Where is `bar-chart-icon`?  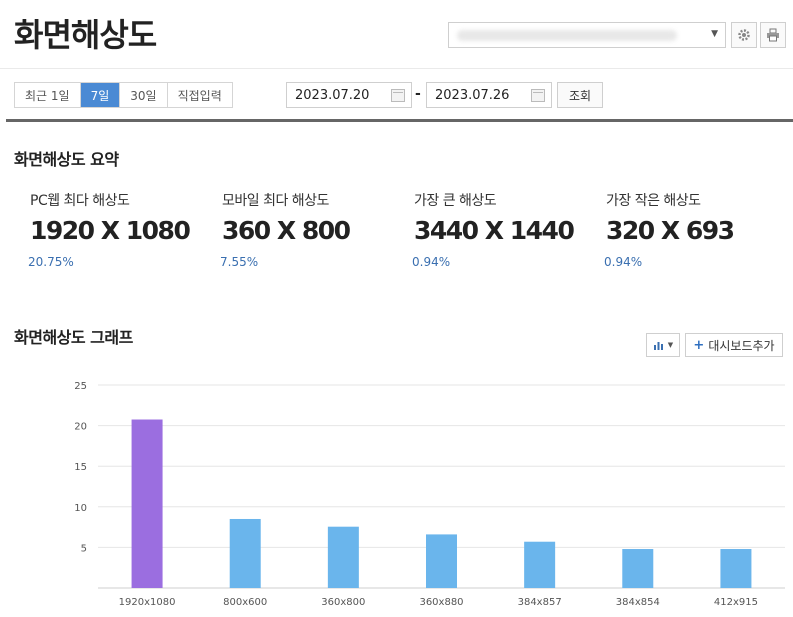
bar-chart-icon is located at coordinates (658, 346).